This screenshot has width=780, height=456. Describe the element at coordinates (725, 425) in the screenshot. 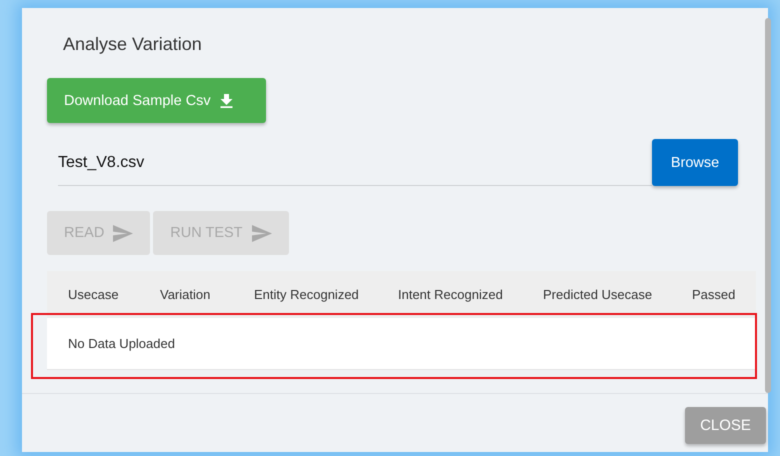

I see `close-button: CLOSE` at that location.